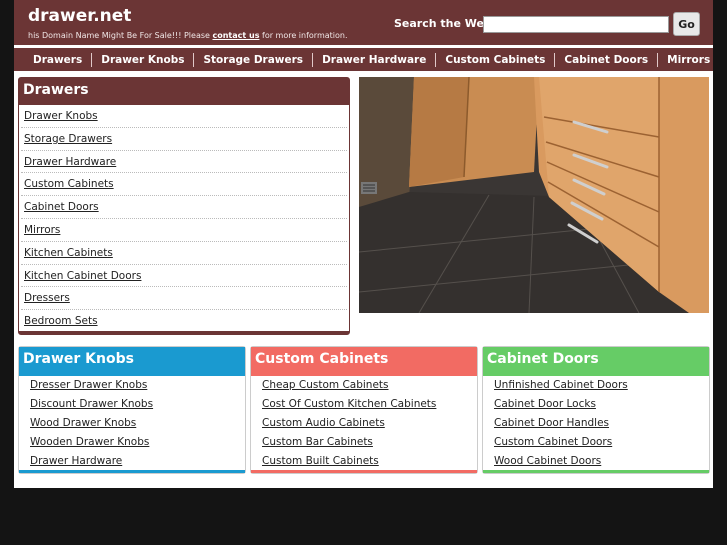 This screenshot has width=727, height=545. Describe the element at coordinates (68, 139) in the screenshot. I see `drawers-link-storage-drawers: Storage Drawers` at that location.